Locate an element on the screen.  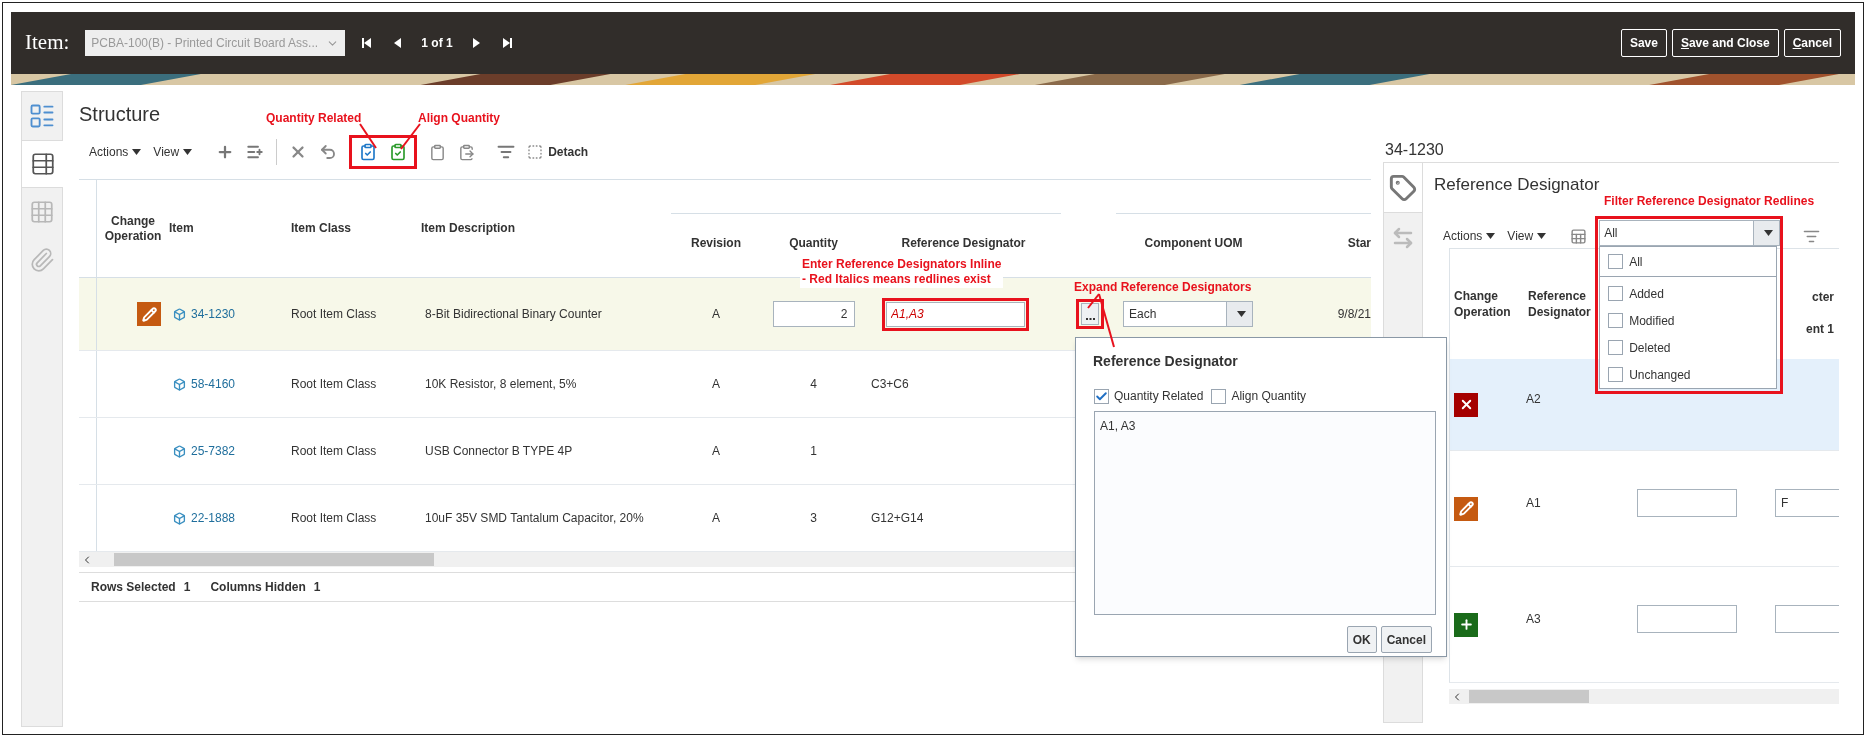
detach-button: Detach is located at coordinates (558, 152).